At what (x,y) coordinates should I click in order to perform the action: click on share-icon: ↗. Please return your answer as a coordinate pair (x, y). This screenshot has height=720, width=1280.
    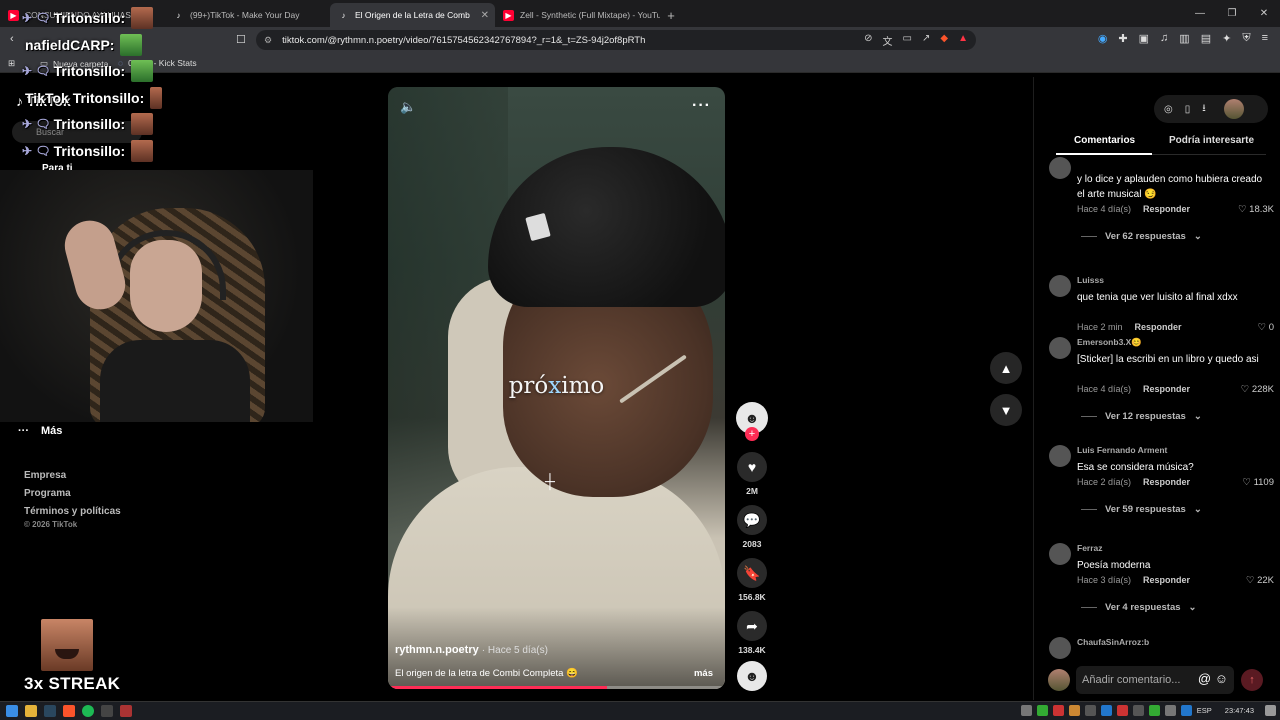
    Looking at the image, I should click on (926, 40).